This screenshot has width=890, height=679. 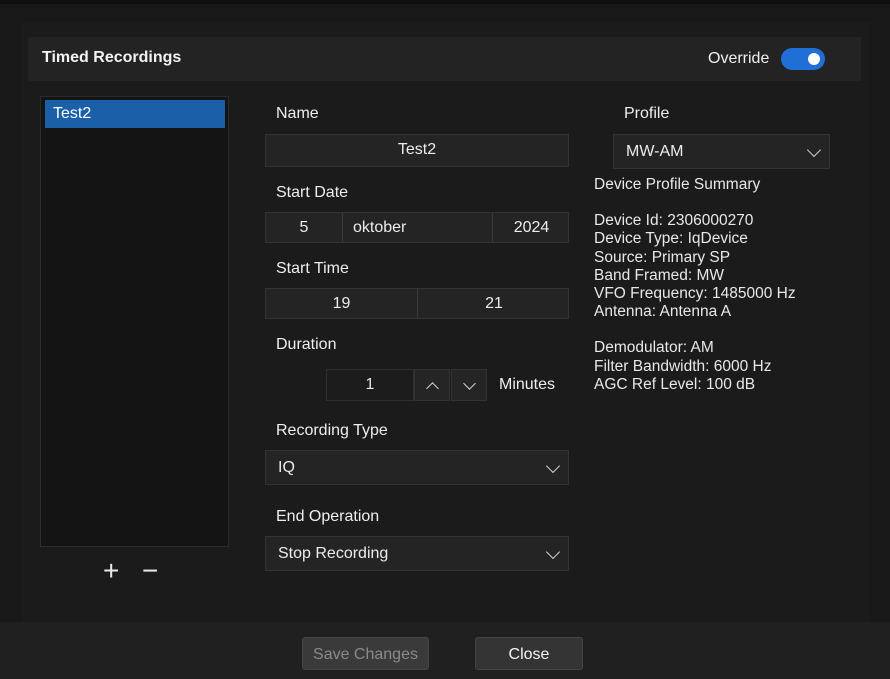 I want to click on start-date-picker: 5 oktober 2024, so click(x=417, y=227).